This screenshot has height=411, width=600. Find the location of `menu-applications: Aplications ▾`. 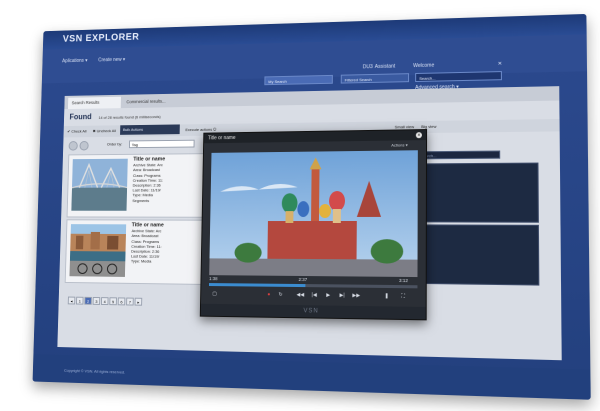

menu-applications: Aplications ▾ is located at coordinates (74, 61).